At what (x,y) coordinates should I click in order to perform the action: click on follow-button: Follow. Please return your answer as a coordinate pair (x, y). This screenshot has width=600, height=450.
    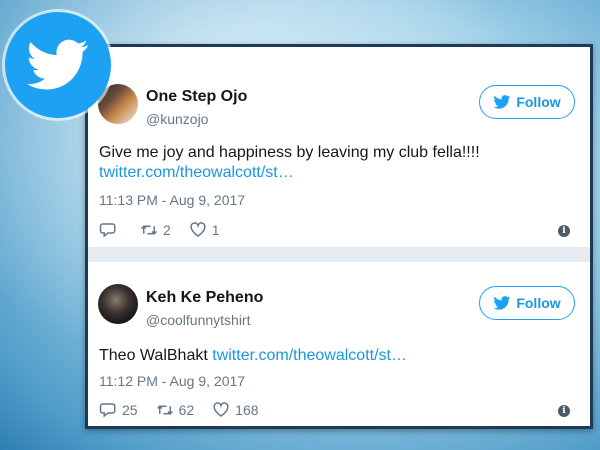
    Looking at the image, I should click on (527, 303).